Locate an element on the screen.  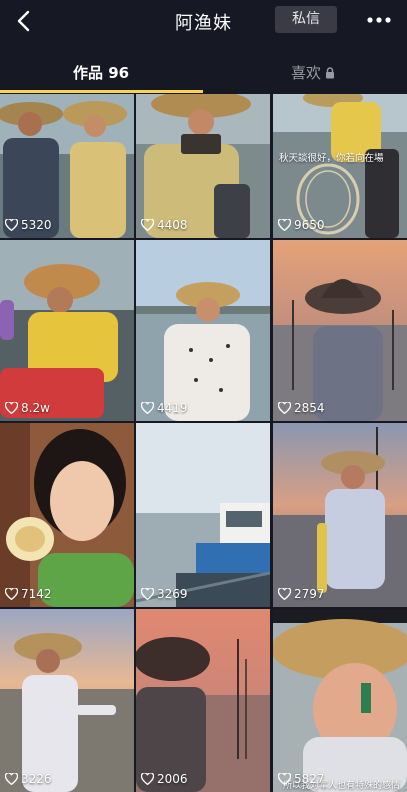
like-count-value: 4408 is located at coordinates (172, 225).